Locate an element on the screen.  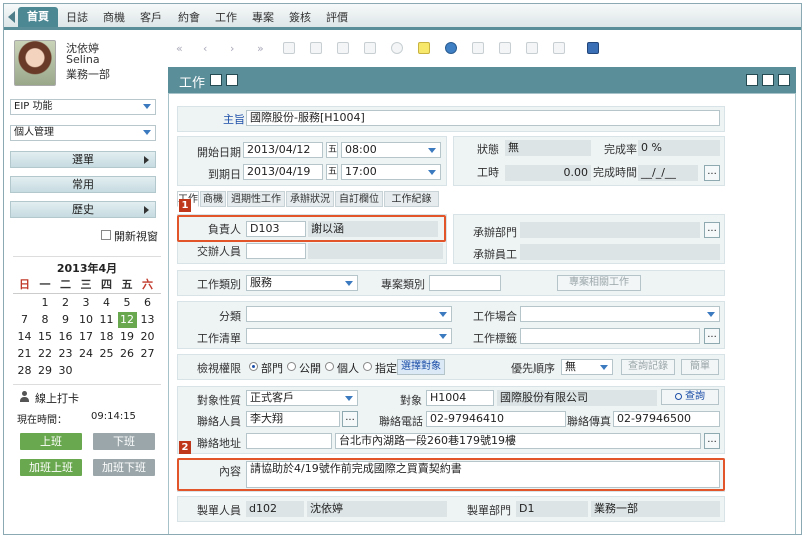
calendar-day: 7 is located at coordinates (24, 320).